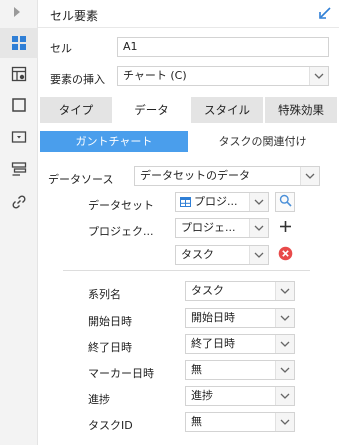  Describe the element at coordinates (19, 137) in the screenshot. I see `dropdown-icon` at that location.